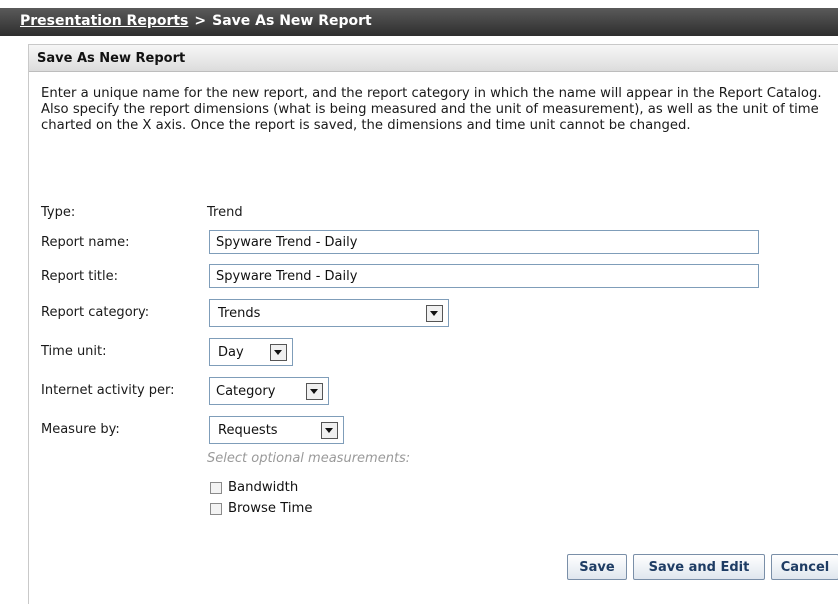 This screenshot has height=604, width=838. Describe the element at coordinates (251, 352) in the screenshot. I see `time-unit-select: Day` at that location.